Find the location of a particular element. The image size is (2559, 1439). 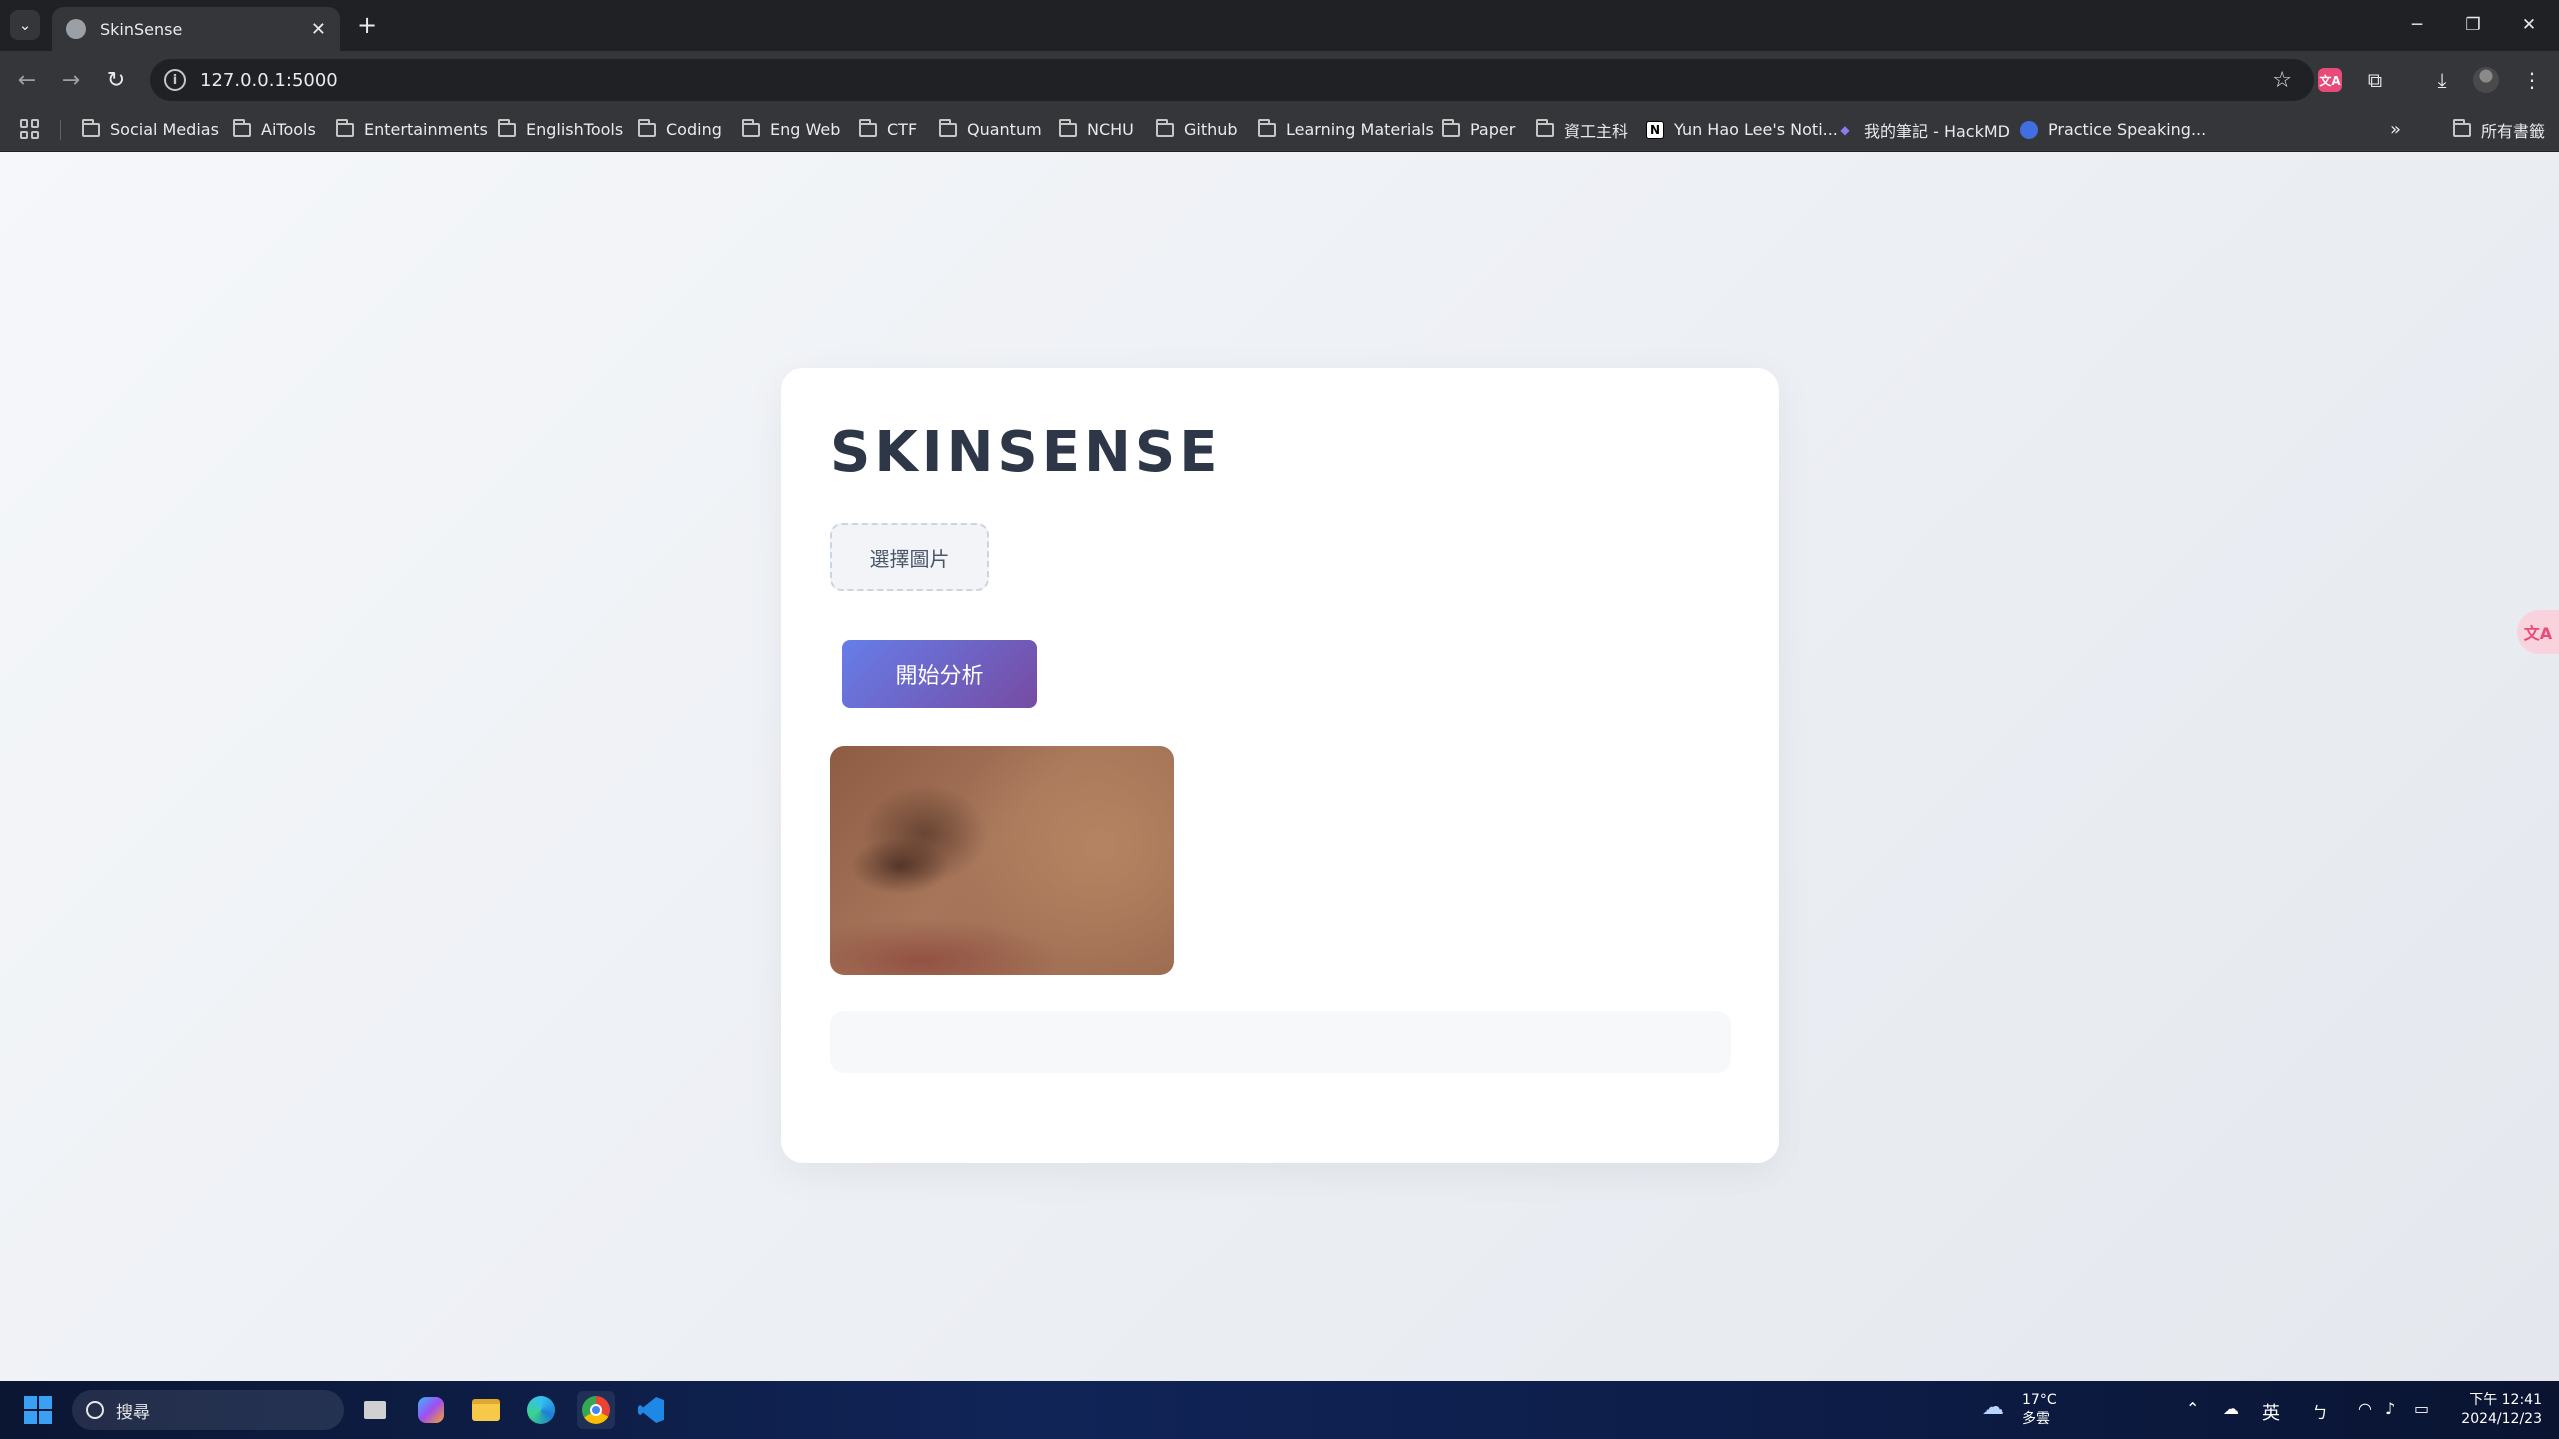

weather-temp: 17°C is located at coordinates (2039, 1400).